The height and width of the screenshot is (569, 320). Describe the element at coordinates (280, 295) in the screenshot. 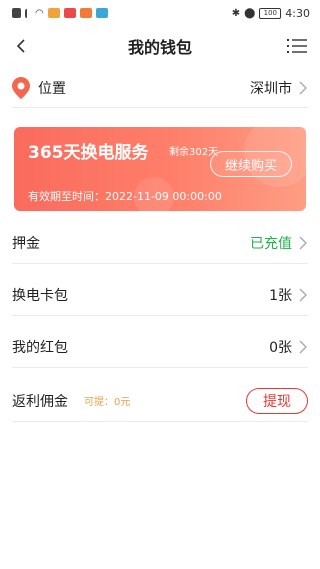

I see `card-pack-count: 1张` at that location.